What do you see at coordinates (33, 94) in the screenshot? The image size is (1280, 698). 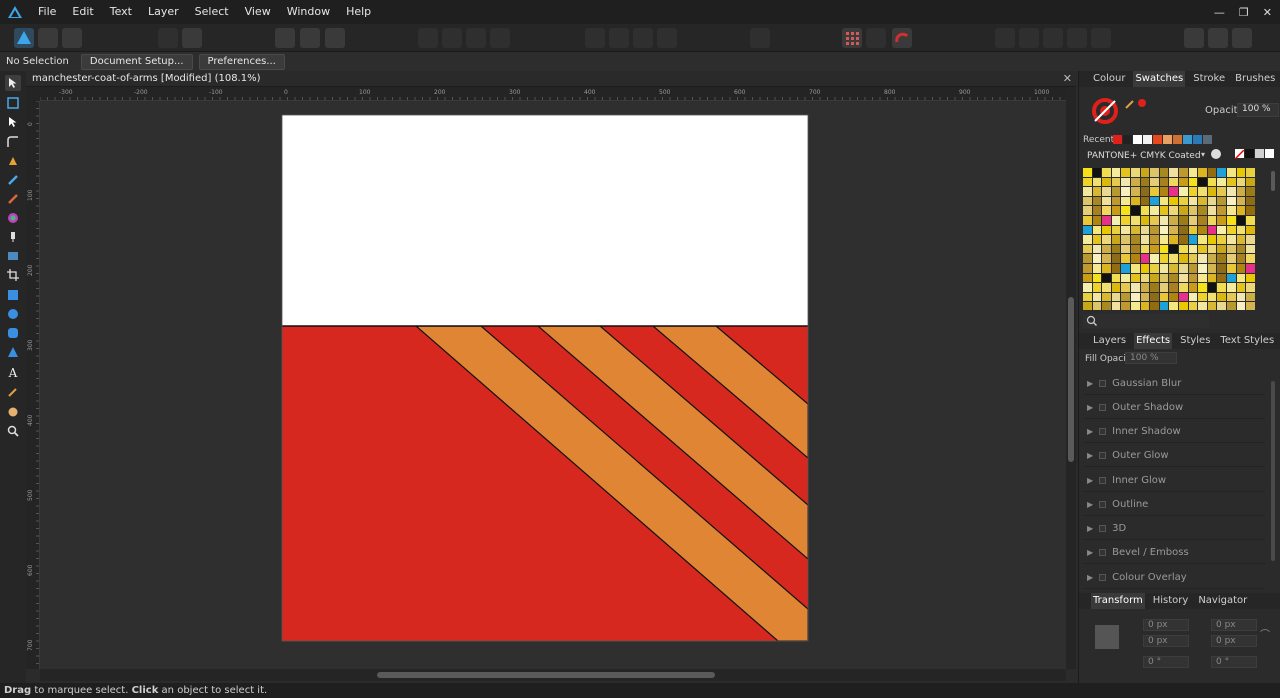 I see `ruler-corner` at bounding box center [33, 94].